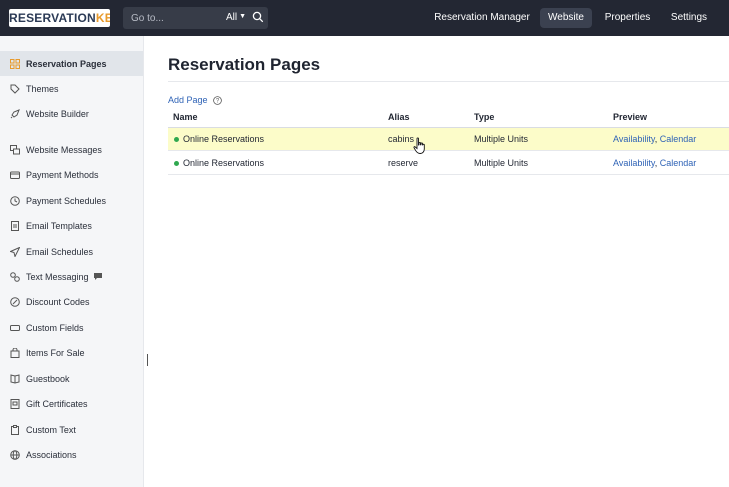  What do you see at coordinates (55, 352) in the screenshot?
I see `sidebar-item-label: Items For Sale` at bounding box center [55, 352].